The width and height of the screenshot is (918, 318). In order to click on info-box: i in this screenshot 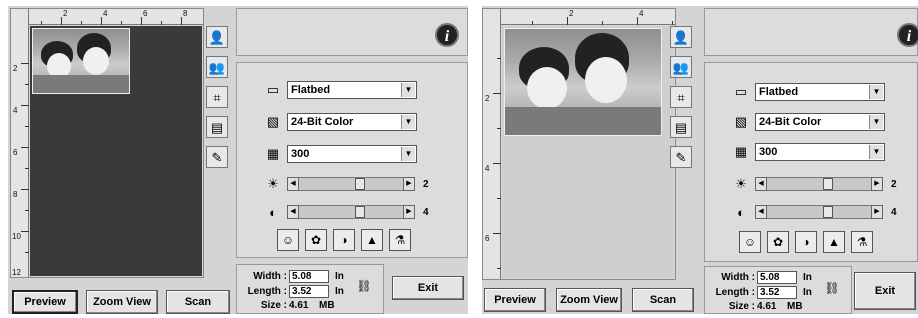, I will do `click(811, 32)`.